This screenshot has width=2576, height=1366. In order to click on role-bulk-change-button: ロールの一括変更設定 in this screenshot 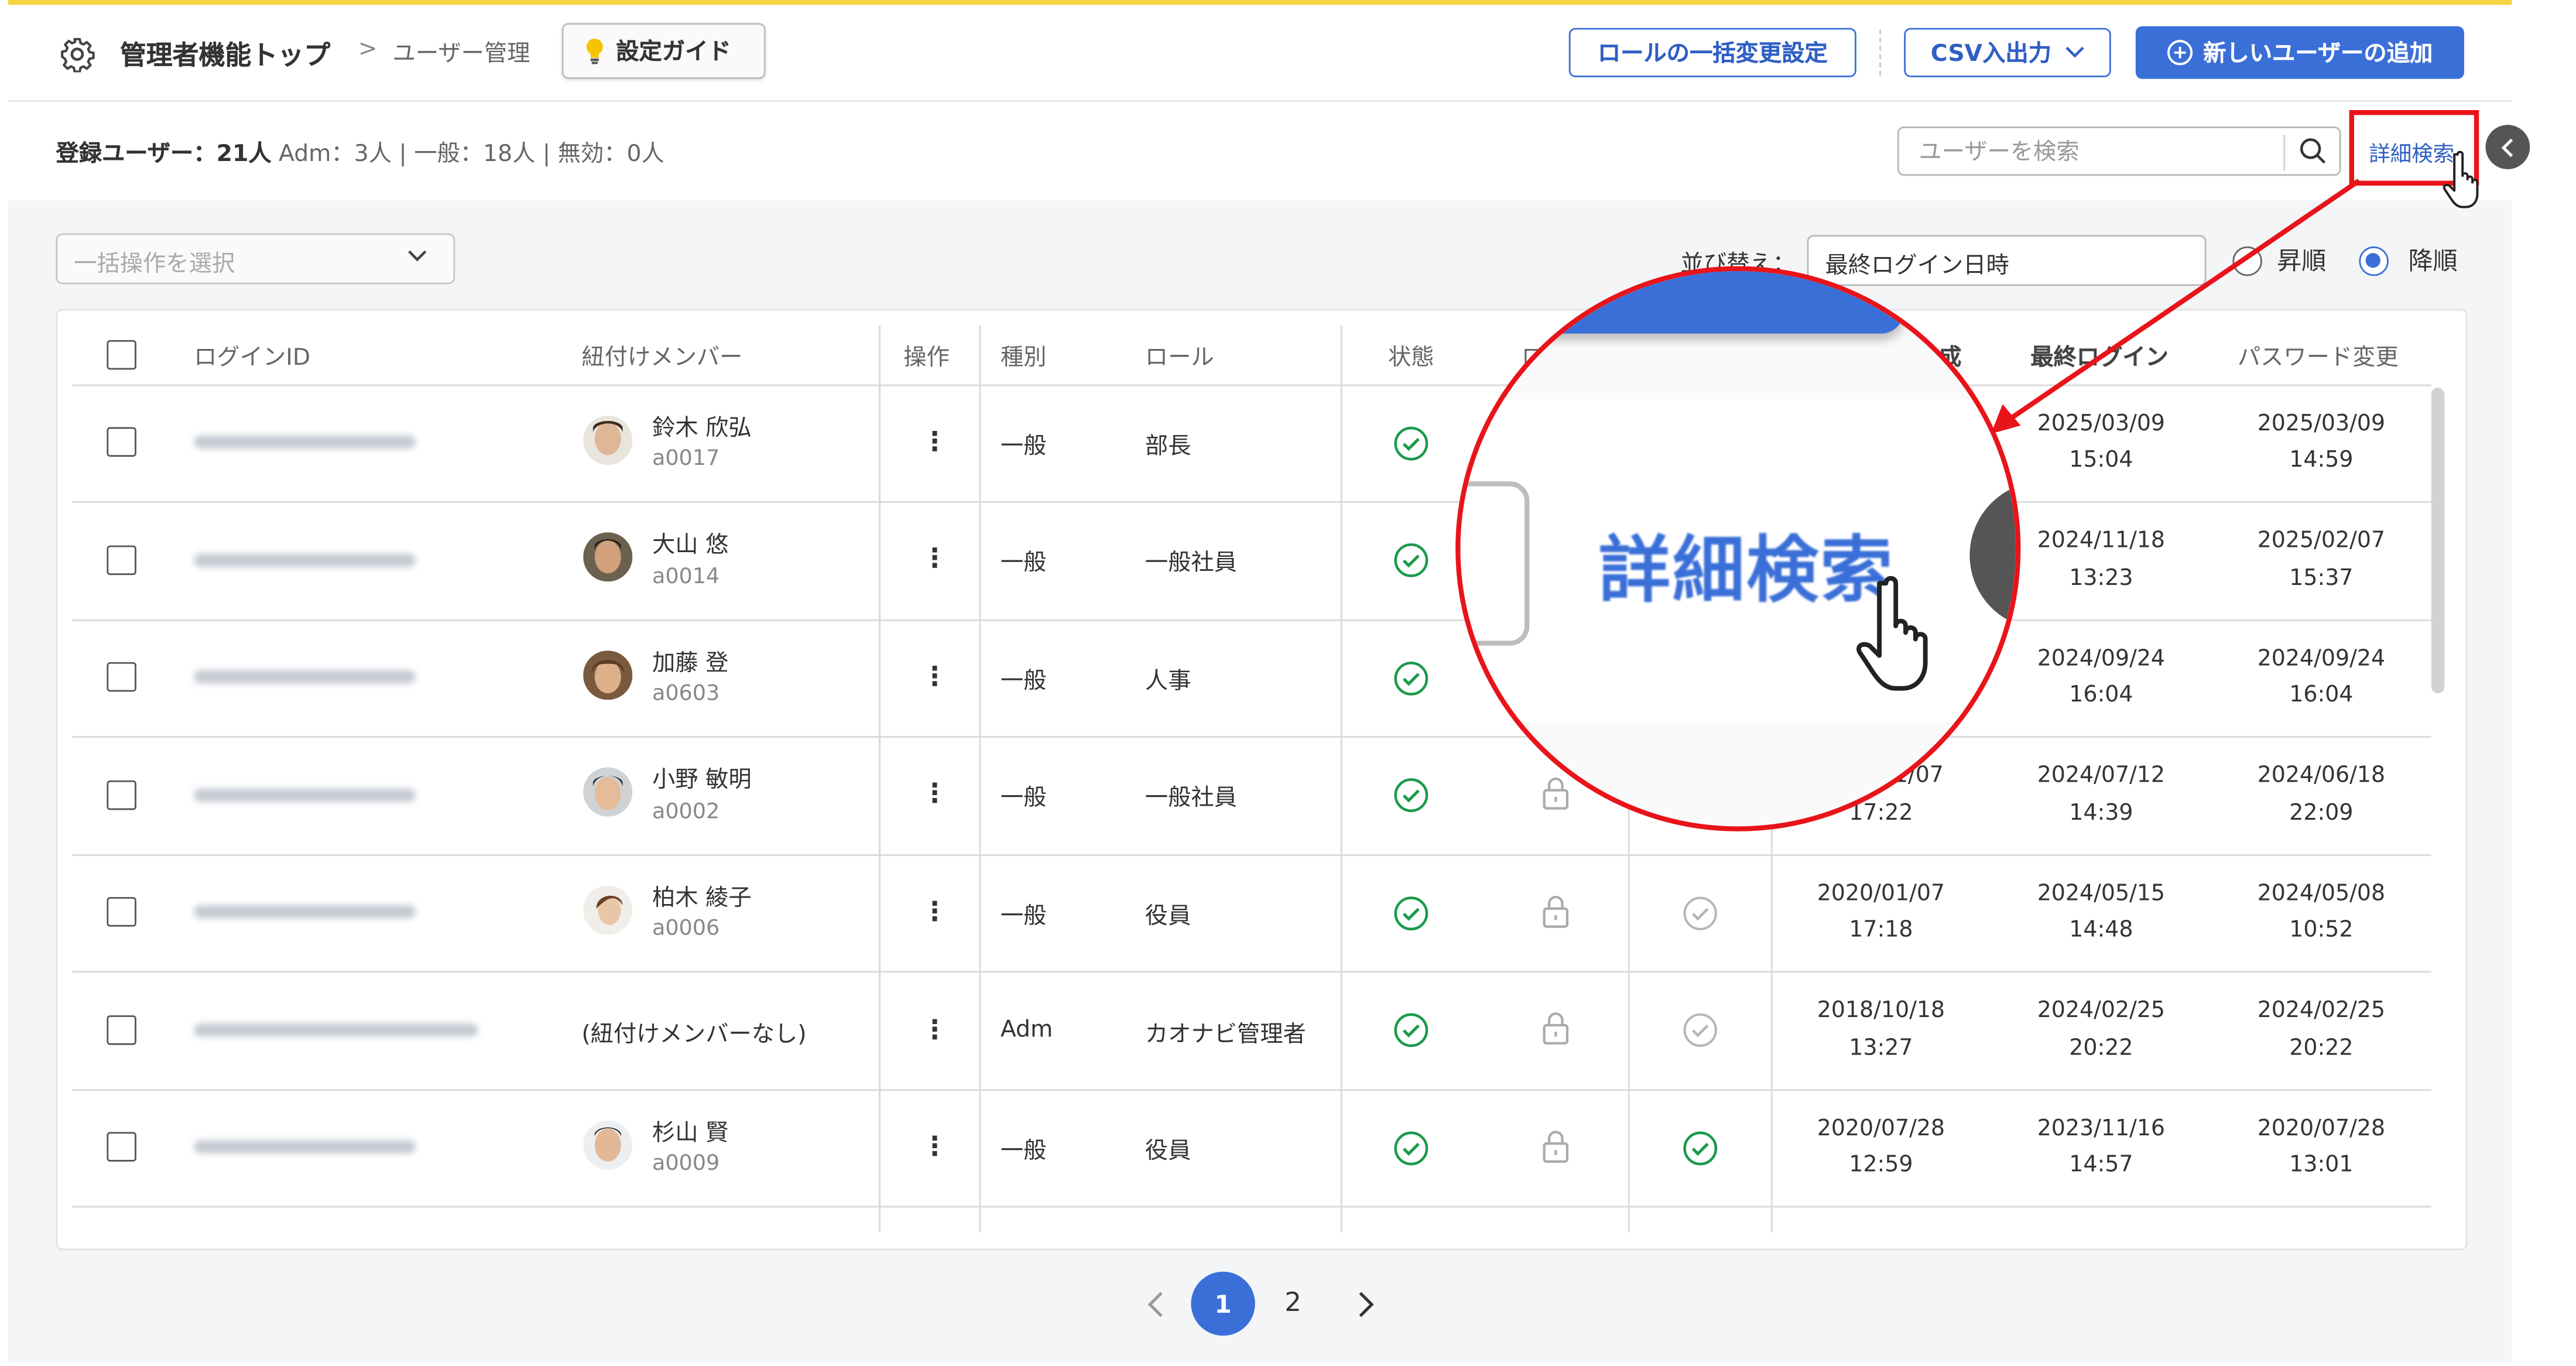, I will do `click(1712, 52)`.